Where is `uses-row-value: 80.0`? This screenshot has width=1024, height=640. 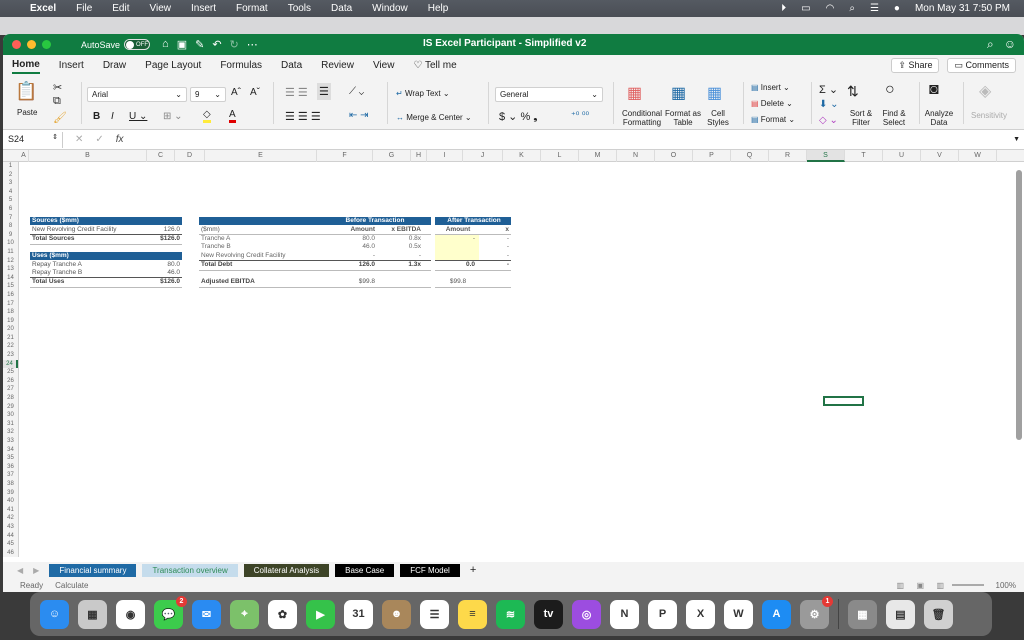 uses-row-value: 80.0 is located at coordinates (169, 265).